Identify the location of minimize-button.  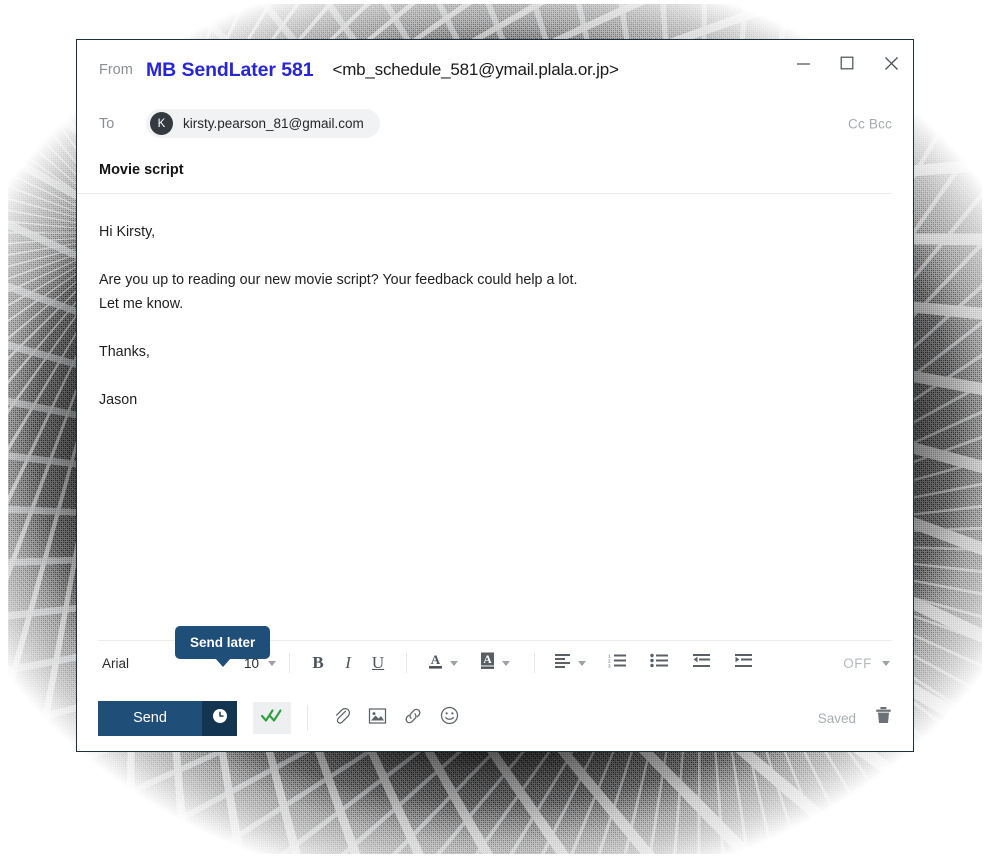
(803, 63).